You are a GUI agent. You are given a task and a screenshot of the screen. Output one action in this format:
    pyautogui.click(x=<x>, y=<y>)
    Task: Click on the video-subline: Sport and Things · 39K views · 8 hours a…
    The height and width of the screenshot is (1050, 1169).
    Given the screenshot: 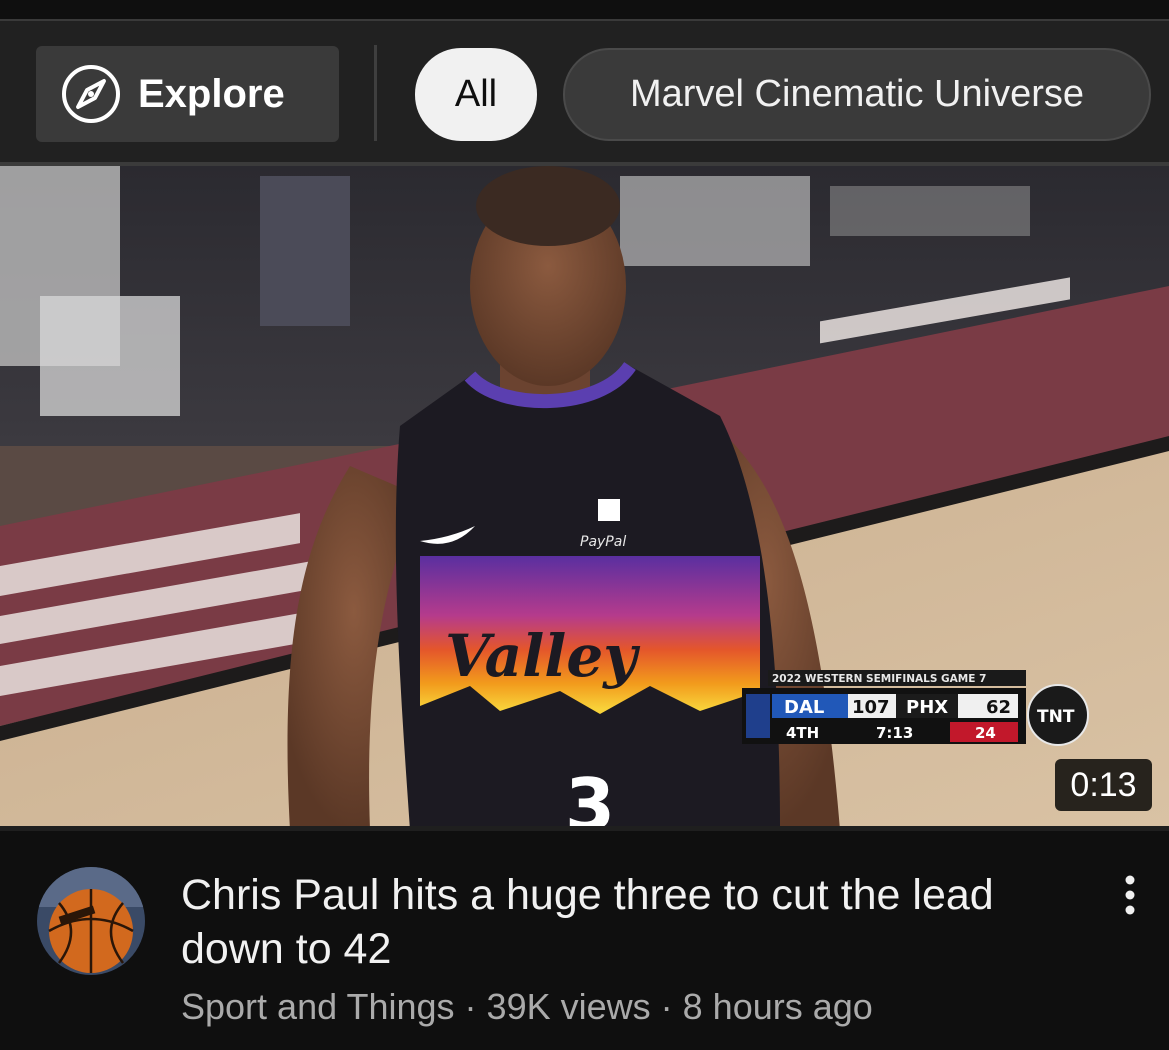 What is the action you would take?
    pyautogui.click(x=527, y=1007)
    